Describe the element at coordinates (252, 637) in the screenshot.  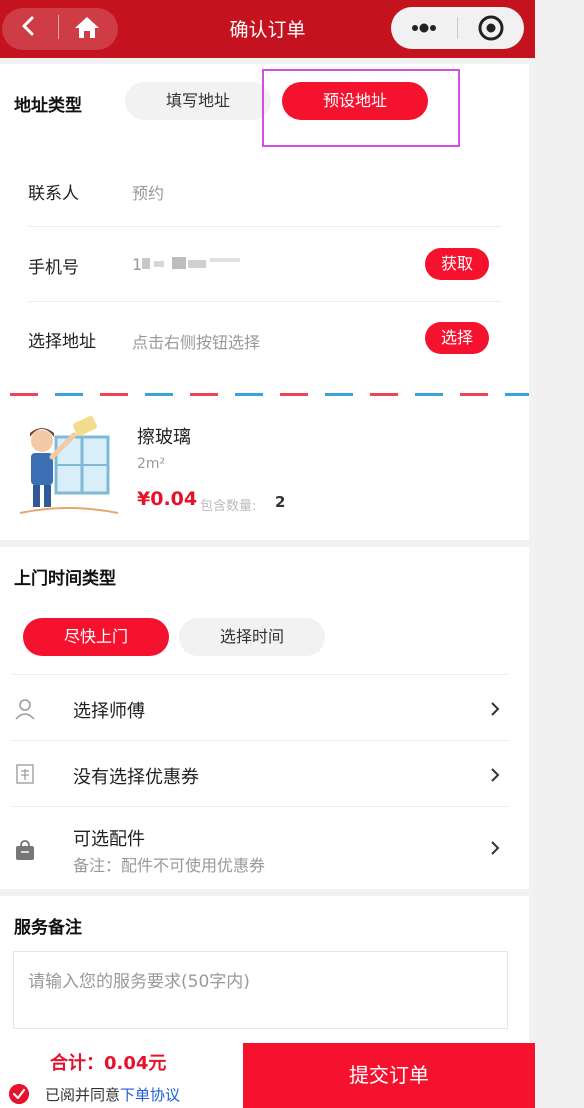
I see `choose-time-button: 选择时间` at that location.